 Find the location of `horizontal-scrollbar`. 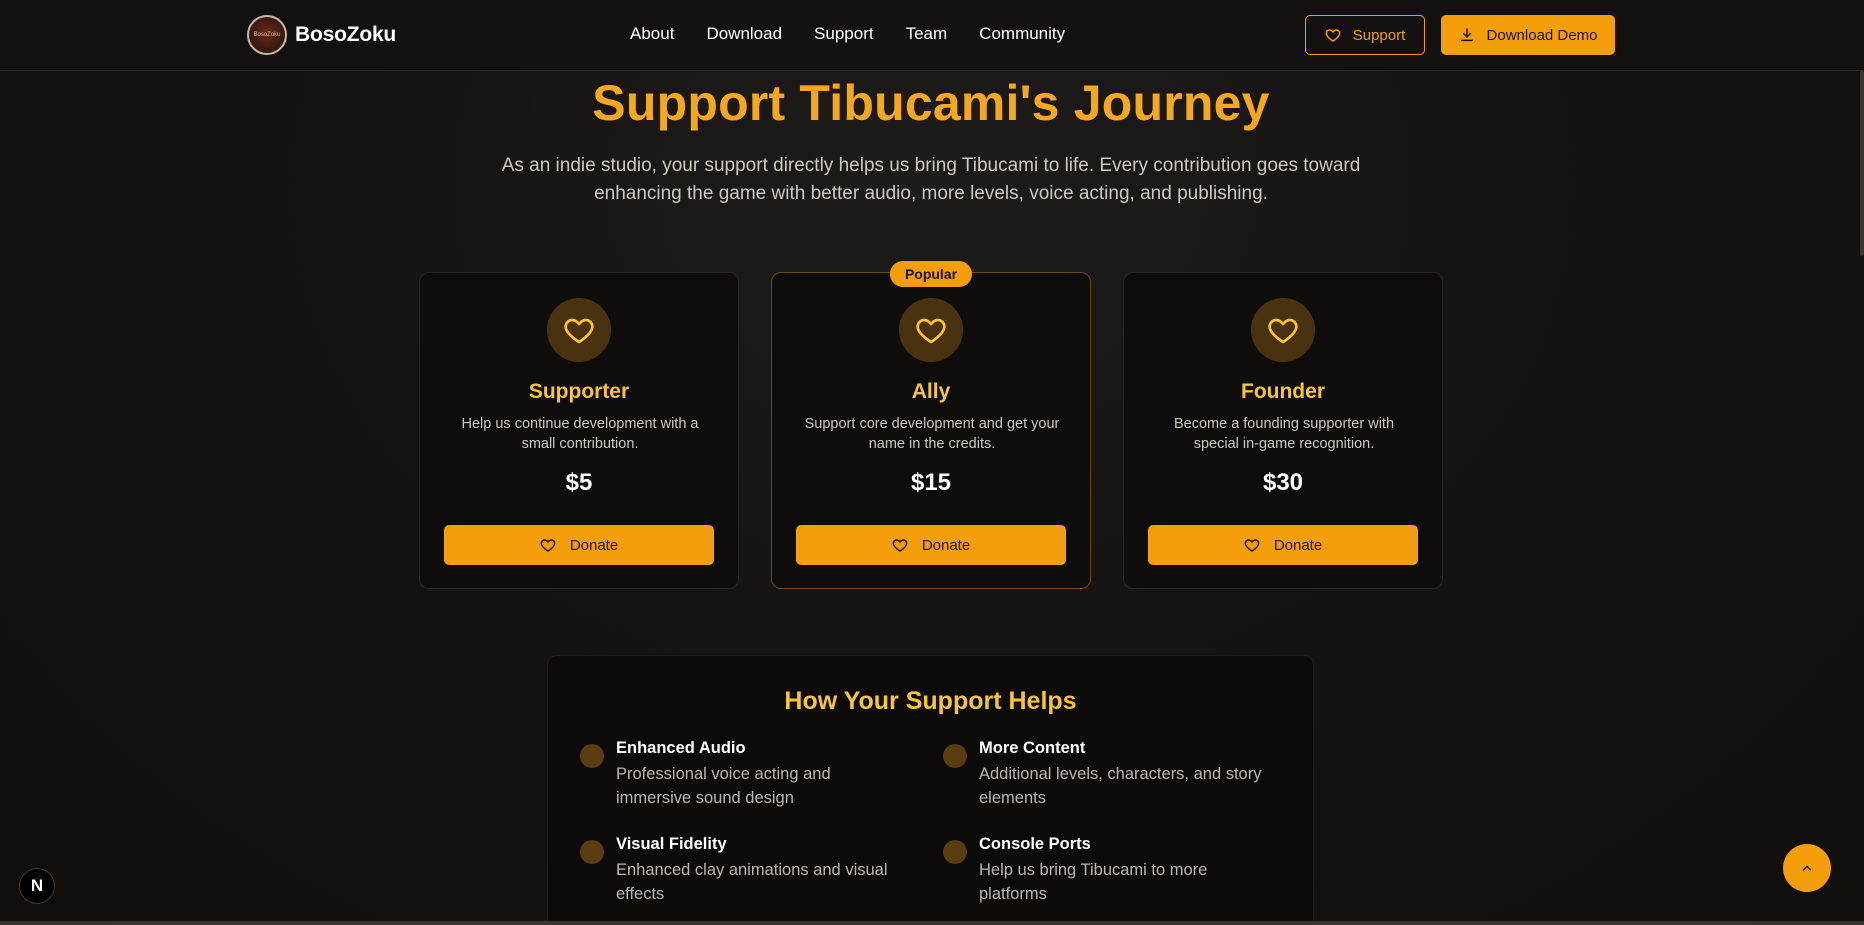

horizontal-scrollbar is located at coordinates (932, 923).